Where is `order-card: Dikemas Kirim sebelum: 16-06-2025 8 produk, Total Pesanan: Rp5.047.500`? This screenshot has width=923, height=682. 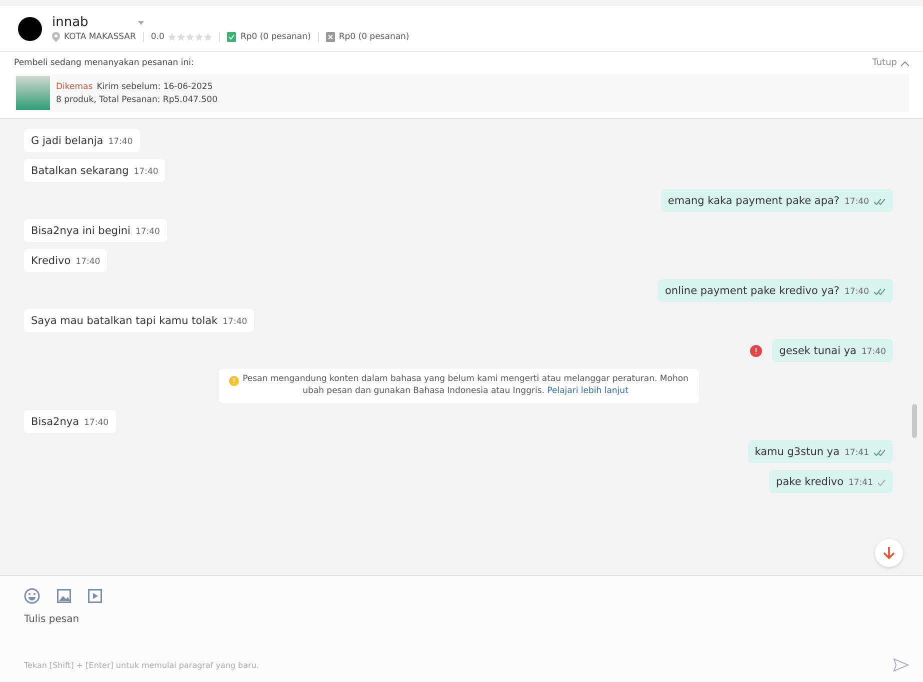 order-card: Dikemas Kirim sebelum: 16-06-2025 8 produk, Total Pesanan: Rp5.047.500 is located at coordinates (461, 93).